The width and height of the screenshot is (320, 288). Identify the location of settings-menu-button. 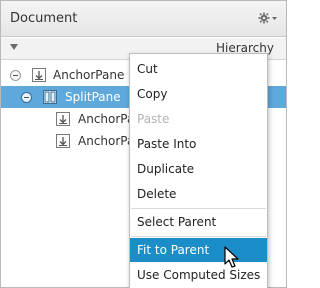
(268, 18).